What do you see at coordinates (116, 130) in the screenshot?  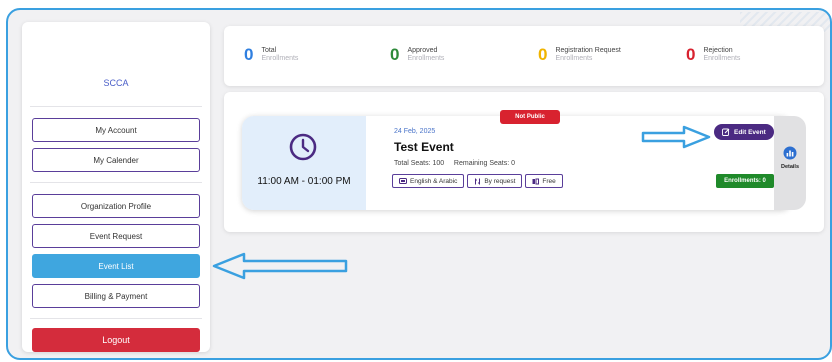 I see `sidebar-item-my-account: My Account` at bounding box center [116, 130].